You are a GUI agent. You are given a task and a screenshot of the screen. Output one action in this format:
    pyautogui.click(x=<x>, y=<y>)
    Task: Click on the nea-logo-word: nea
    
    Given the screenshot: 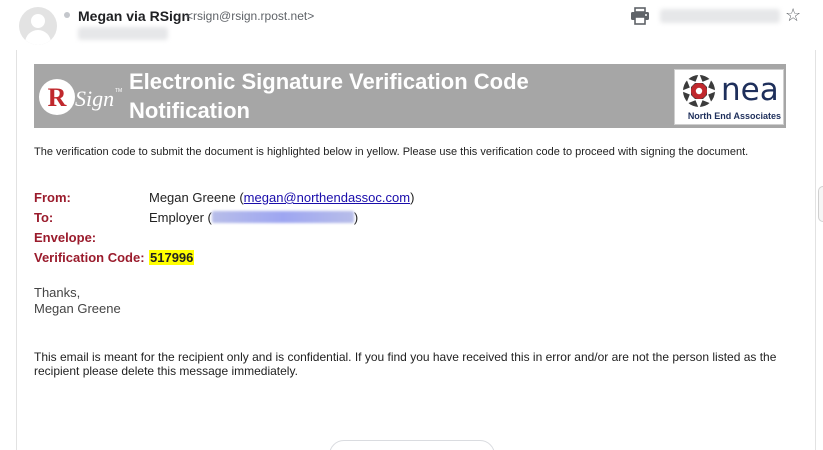 What is the action you would take?
    pyautogui.click(x=750, y=90)
    